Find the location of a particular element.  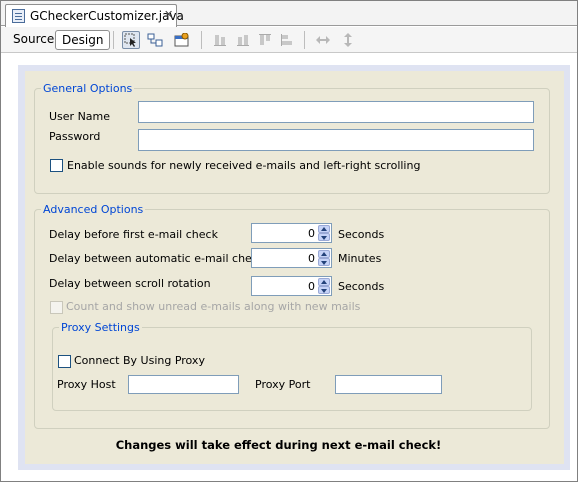

enable-sounds-checkbox is located at coordinates (56, 165).